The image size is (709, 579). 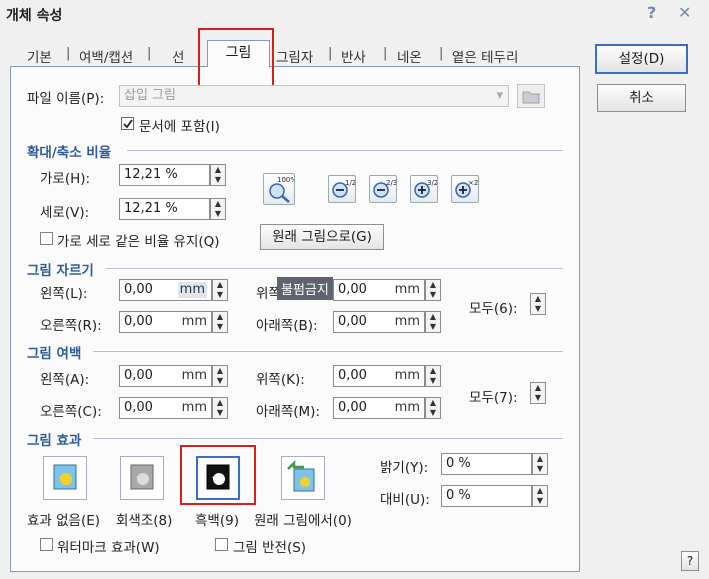 What do you see at coordinates (218, 175) in the screenshot?
I see `scale-horizontal-spinner: ▲ ▼` at bounding box center [218, 175].